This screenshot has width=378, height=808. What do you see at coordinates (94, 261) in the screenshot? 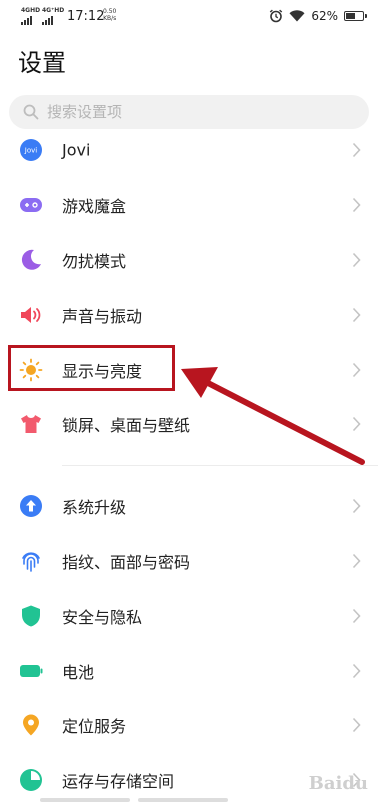
I see `settings-item-label: 勿扰模式` at bounding box center [94, 261].